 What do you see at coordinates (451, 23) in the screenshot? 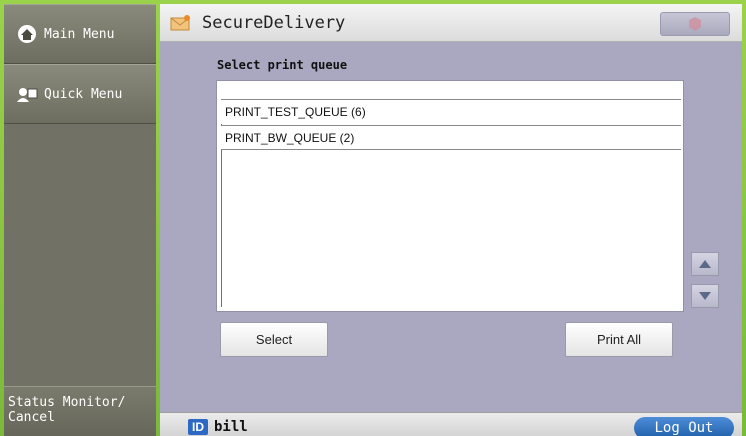
I see `title-bar: SecureDelivery` at bounding box center [451, 23].